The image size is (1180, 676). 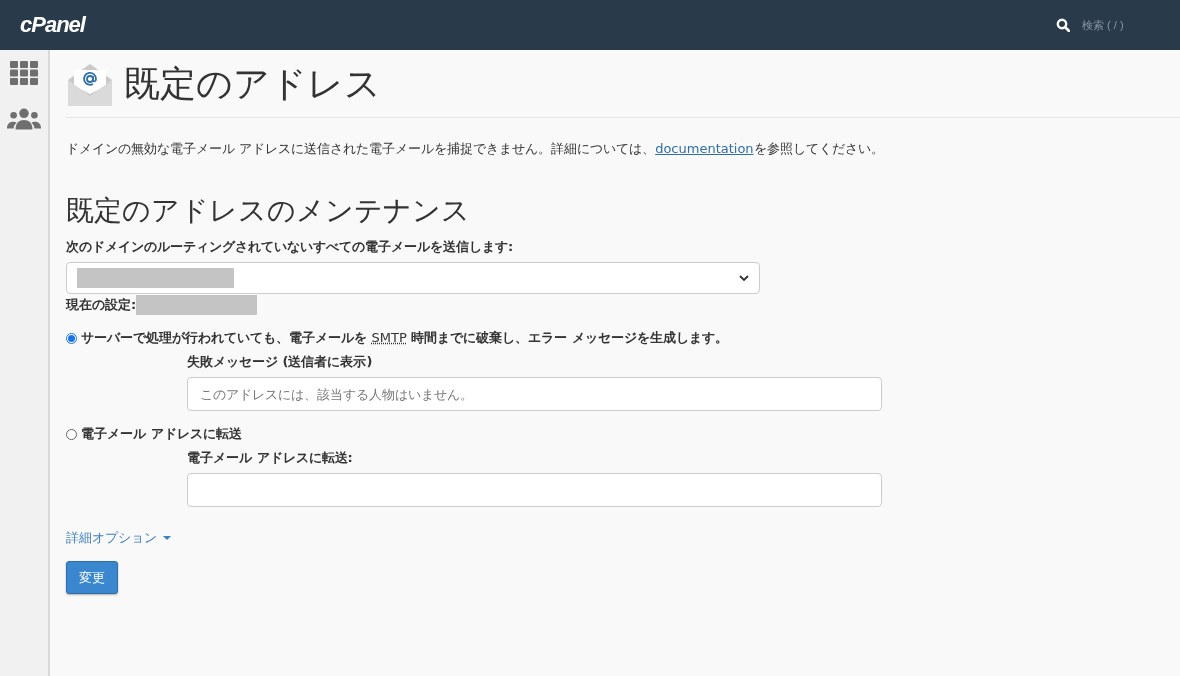 What do you see at coordinates (161, 434) in the screenshot?
I see `option-label: 電子メール アドレスに転送` at bounding box center [161, 434].